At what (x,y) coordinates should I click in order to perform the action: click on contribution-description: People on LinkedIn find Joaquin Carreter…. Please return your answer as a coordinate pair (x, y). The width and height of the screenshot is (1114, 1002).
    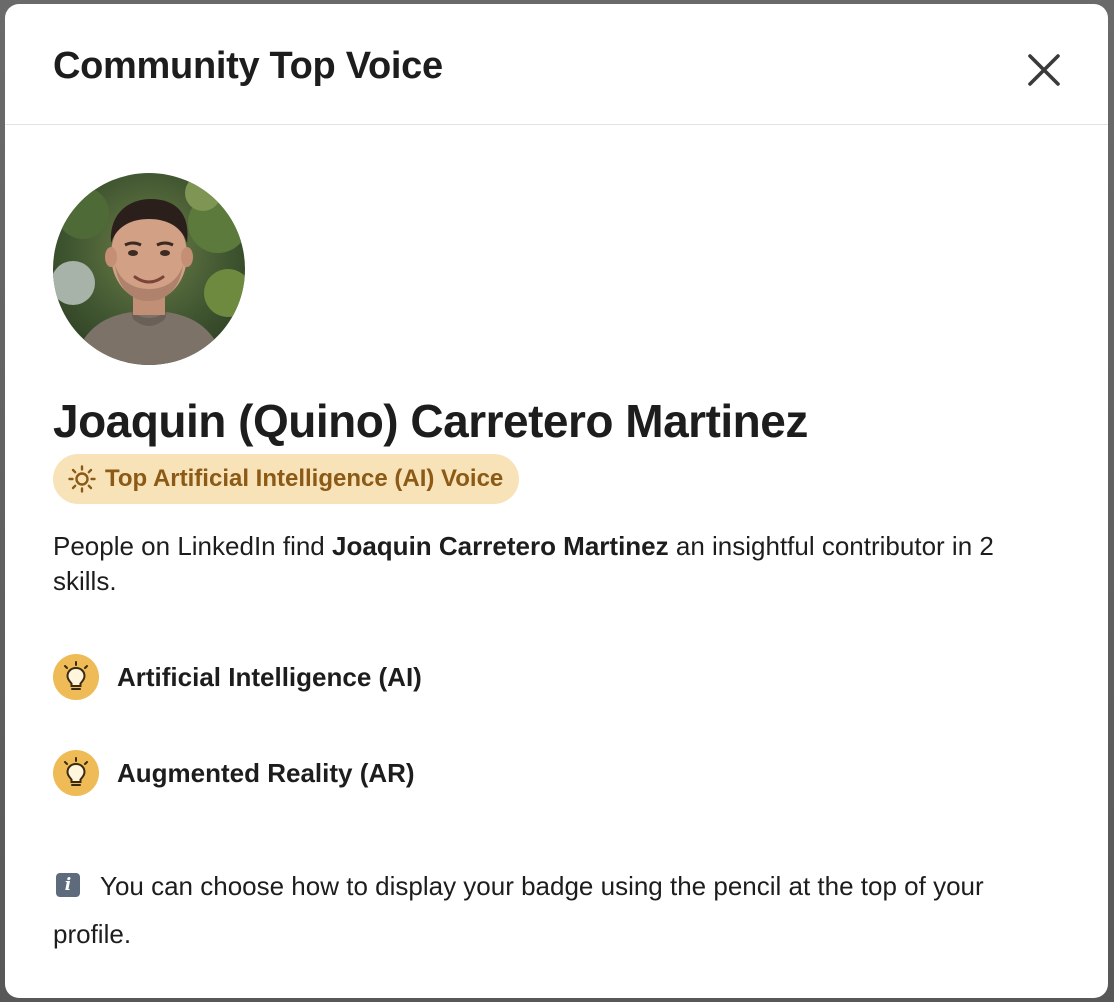
    Looking at the image, I should click on (558, 564).